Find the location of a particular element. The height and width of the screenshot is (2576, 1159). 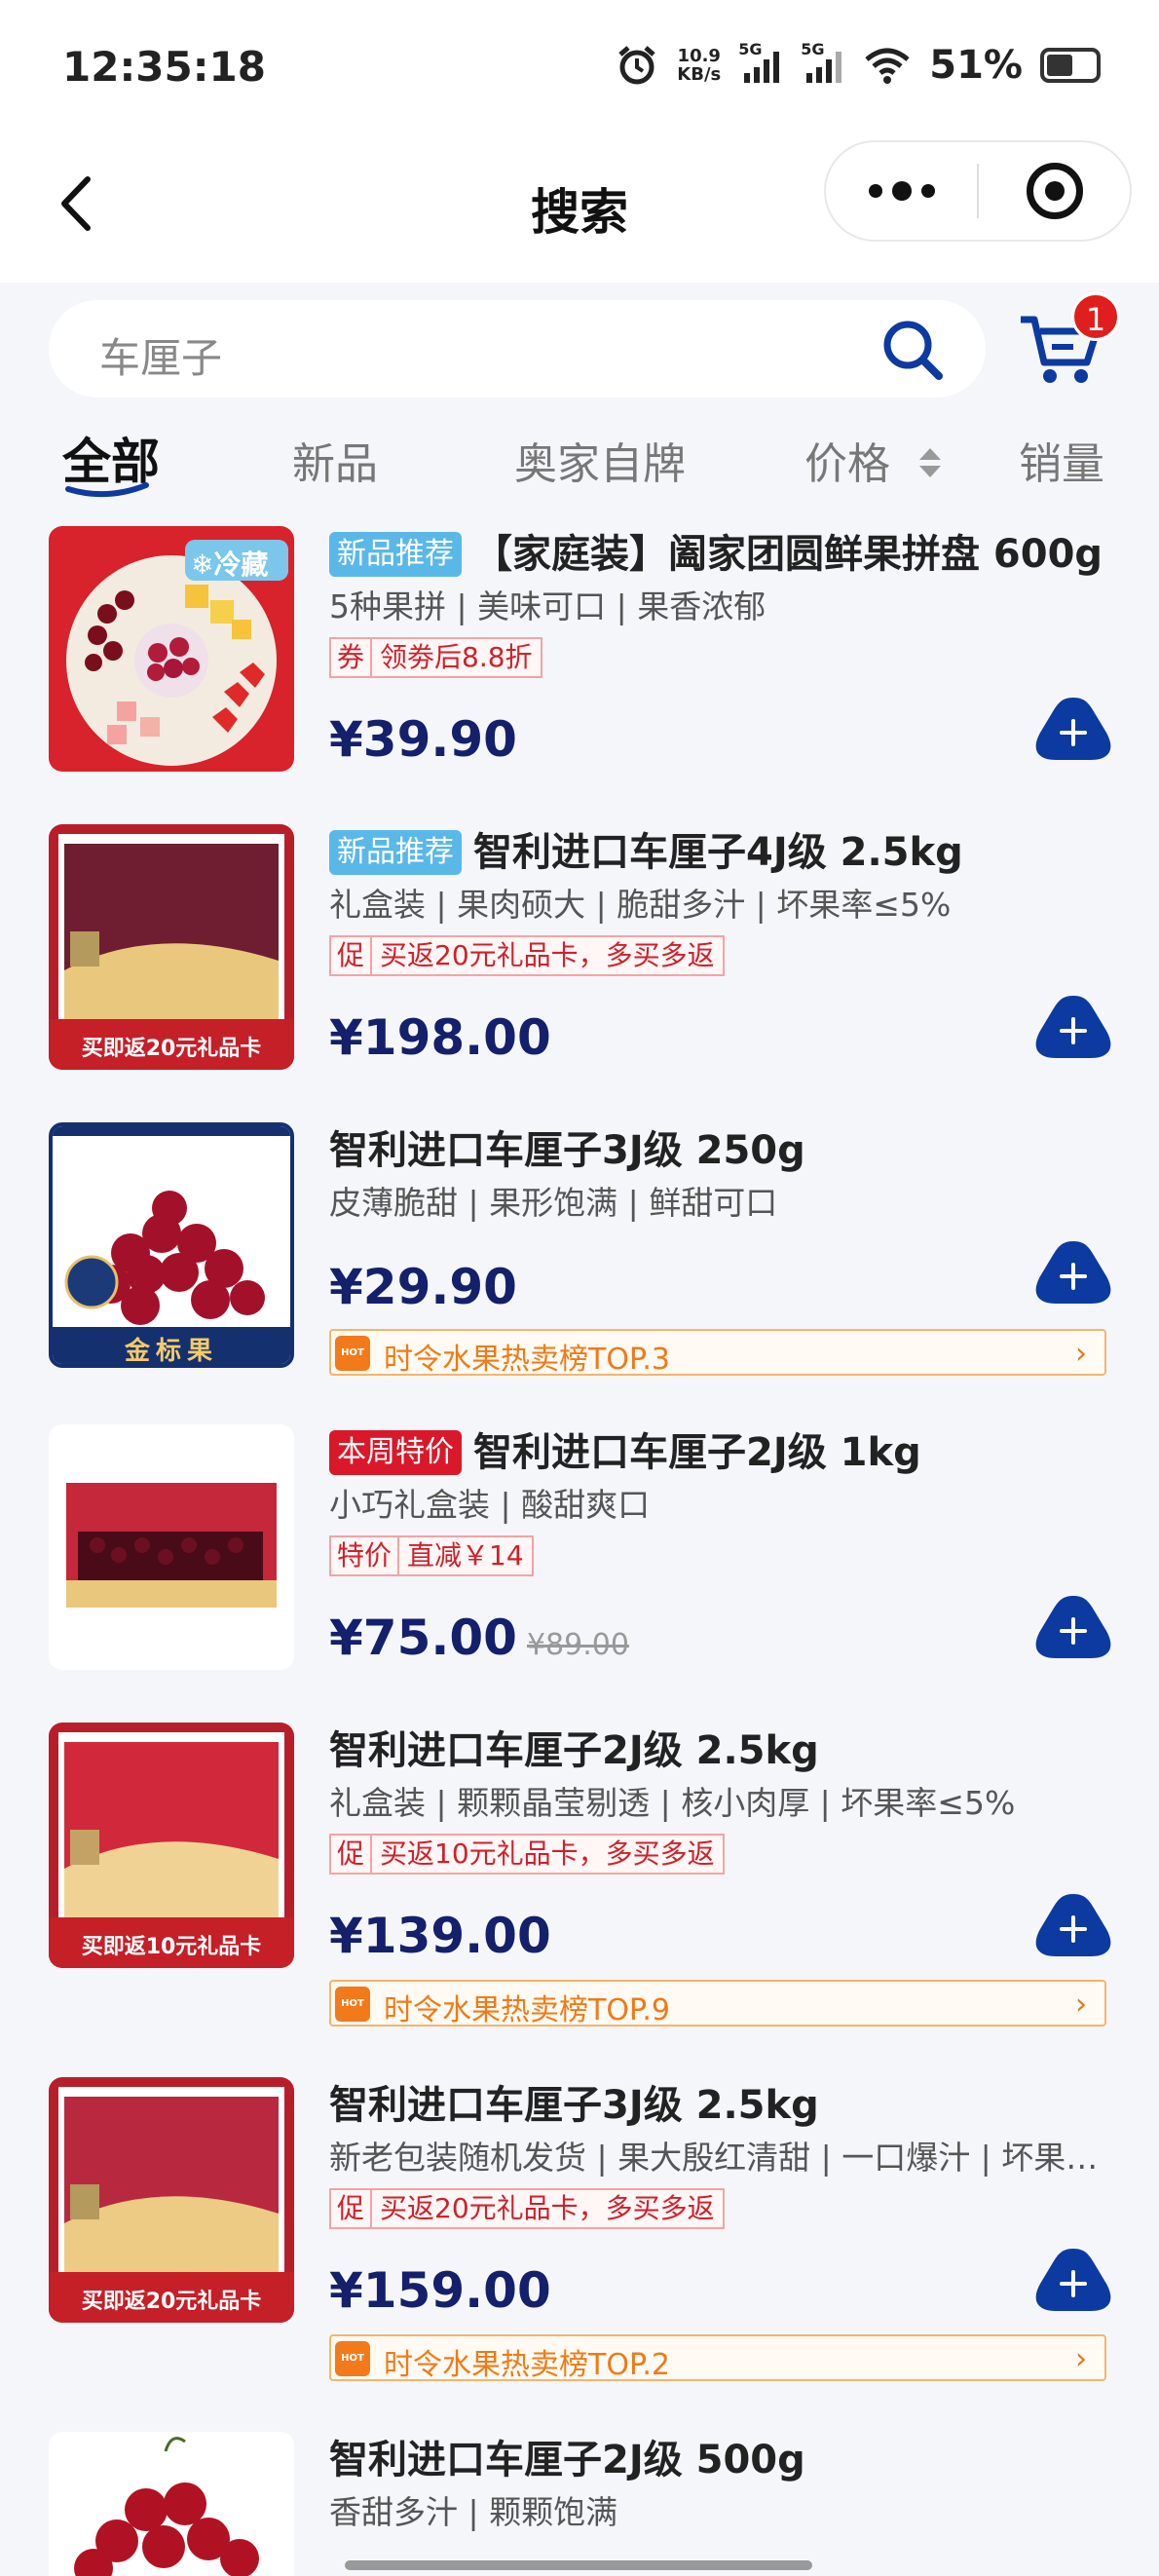

tab-underline is located at coordinates (107, 490).